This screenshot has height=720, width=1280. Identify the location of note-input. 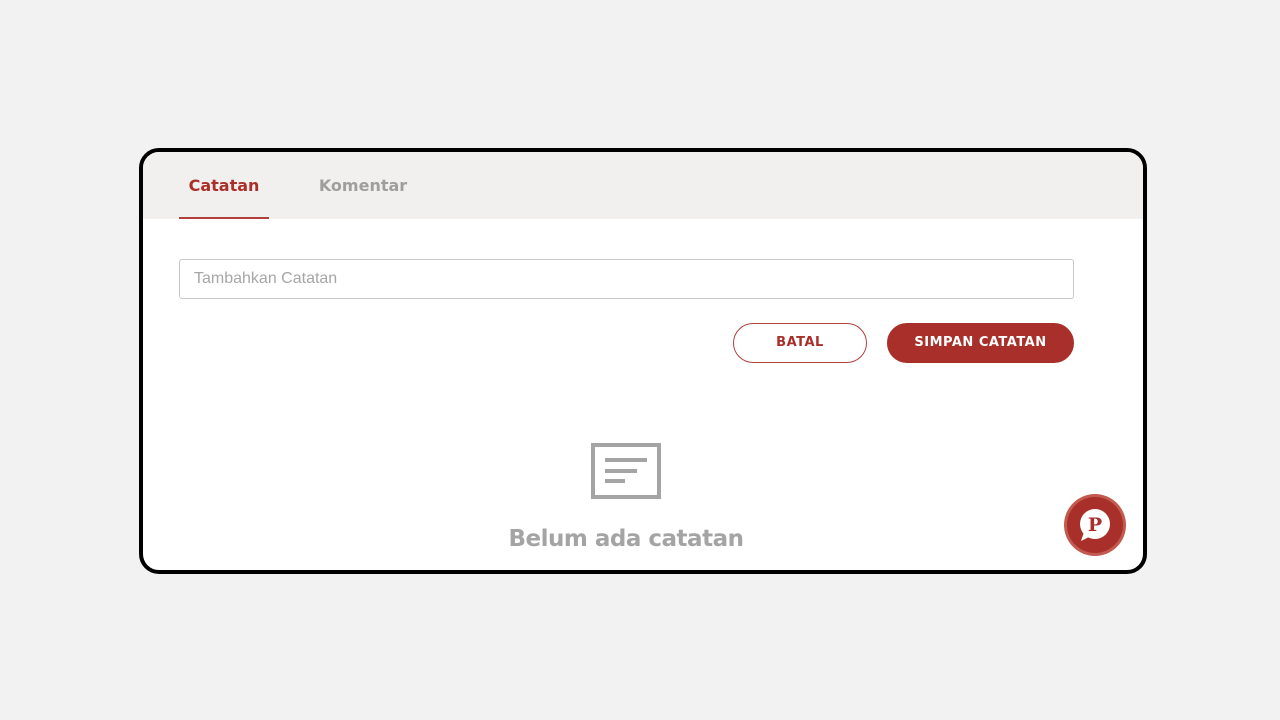
(626, 279).